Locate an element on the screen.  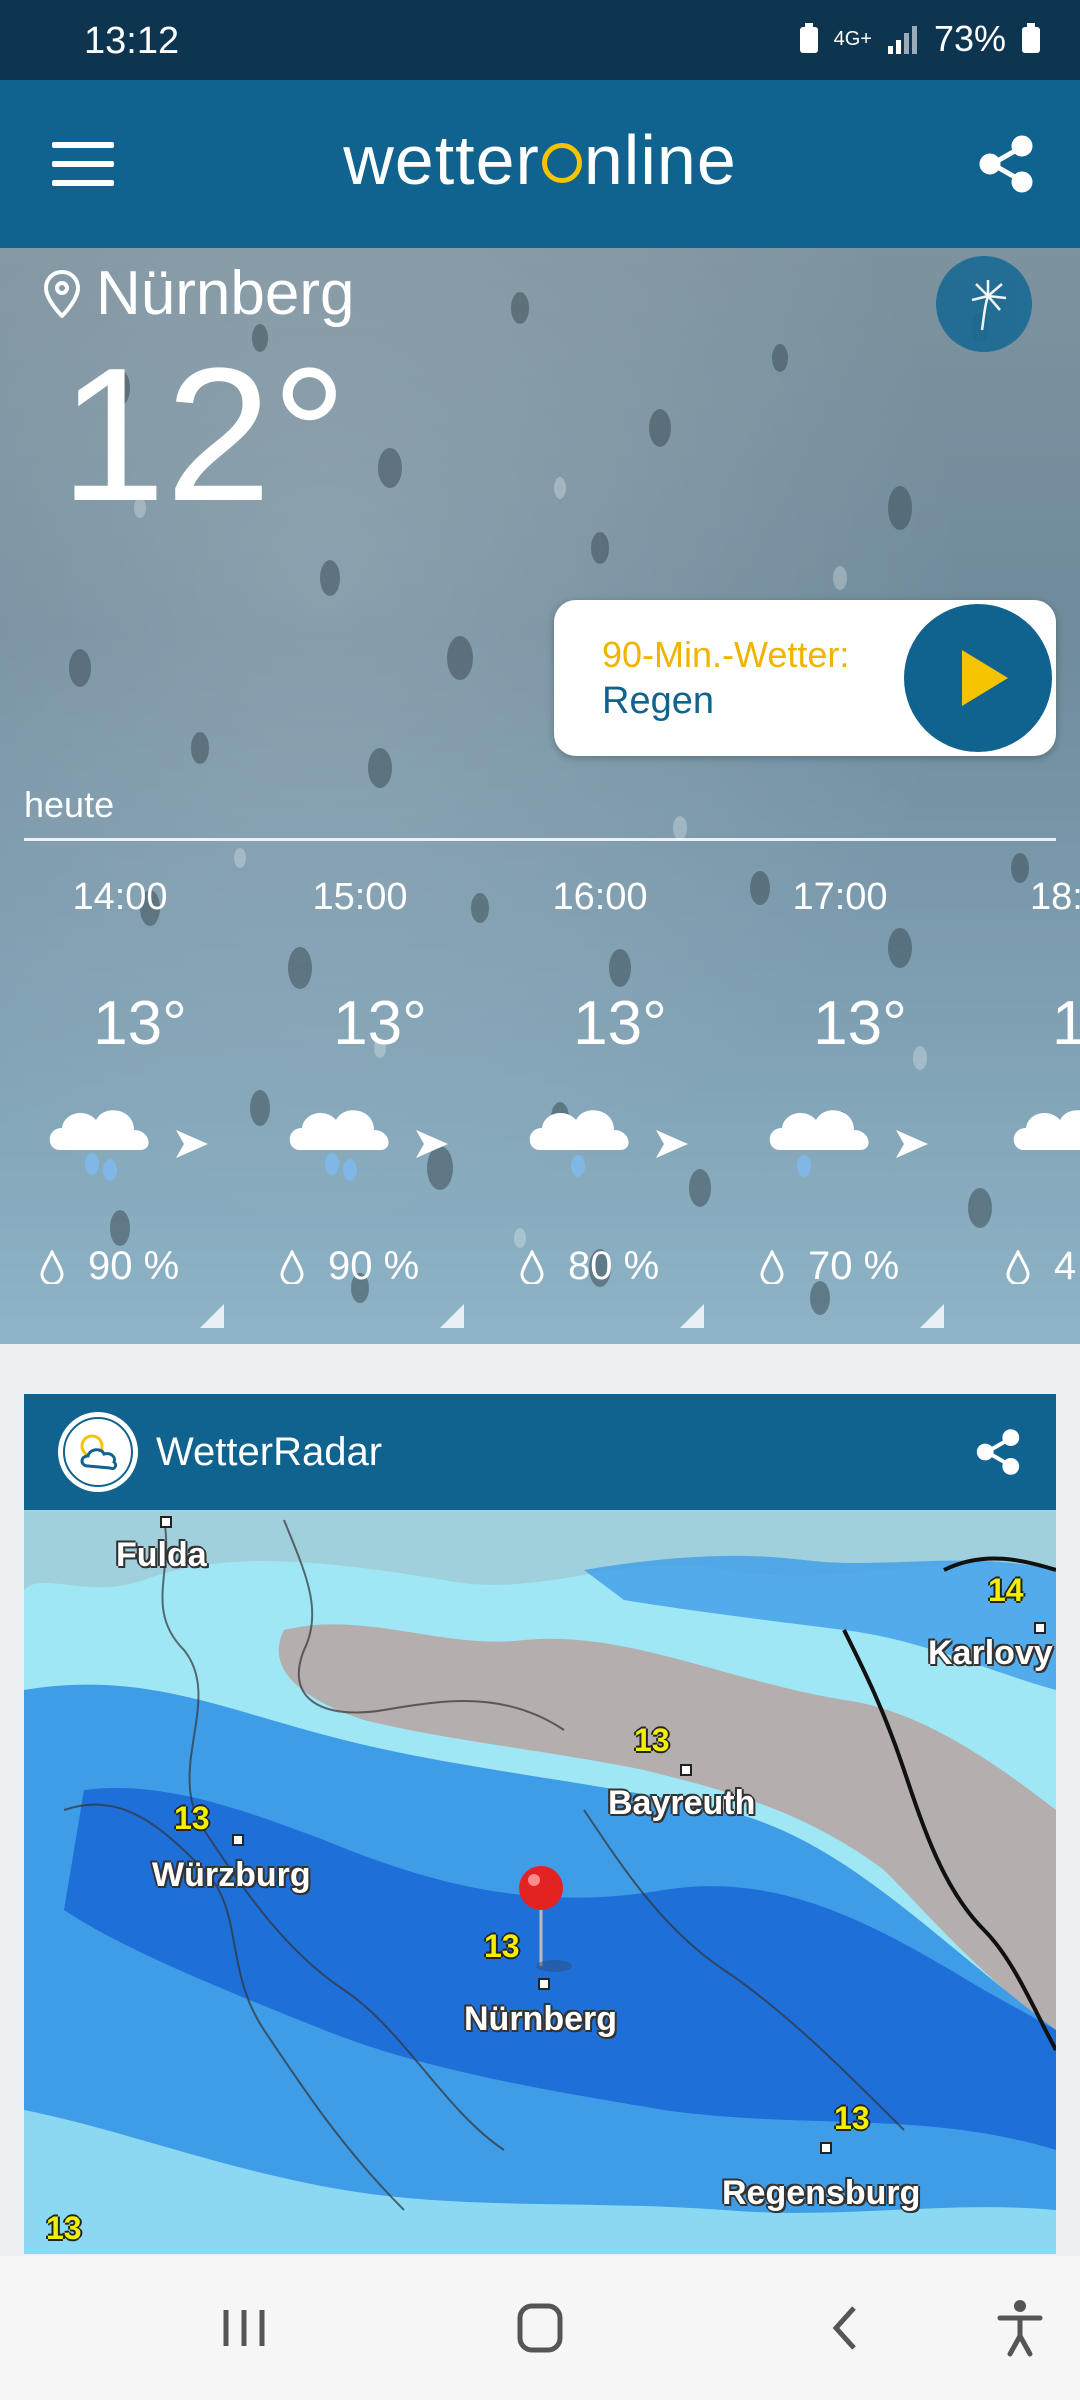
location-pin-icon is located at coordinates (62, 293).